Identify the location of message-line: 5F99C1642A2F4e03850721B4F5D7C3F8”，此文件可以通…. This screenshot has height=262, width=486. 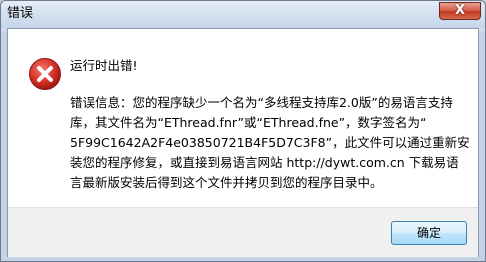
(270, 142).